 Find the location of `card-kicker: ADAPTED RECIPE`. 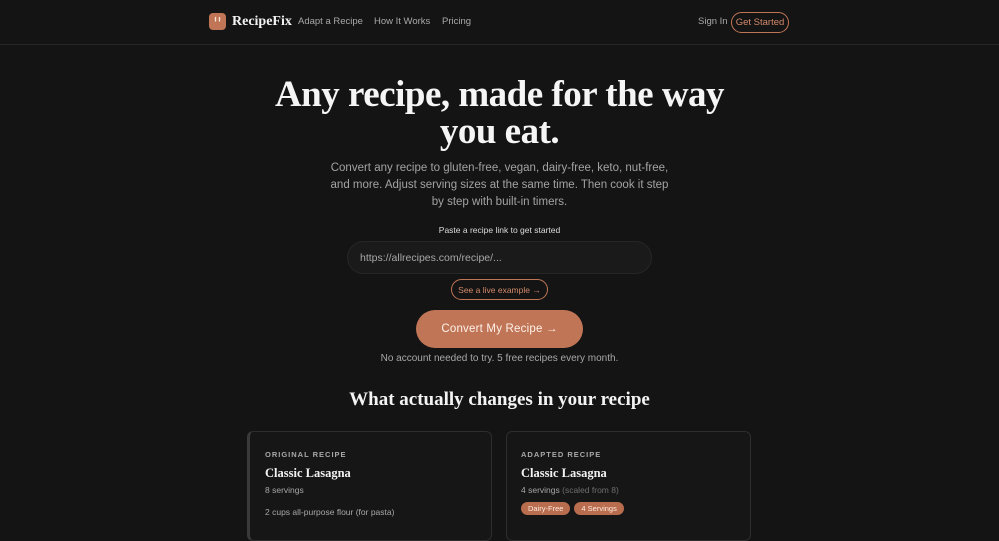

card-kicker: ADAPTED RECIPE is located at coordinates (561, 454).